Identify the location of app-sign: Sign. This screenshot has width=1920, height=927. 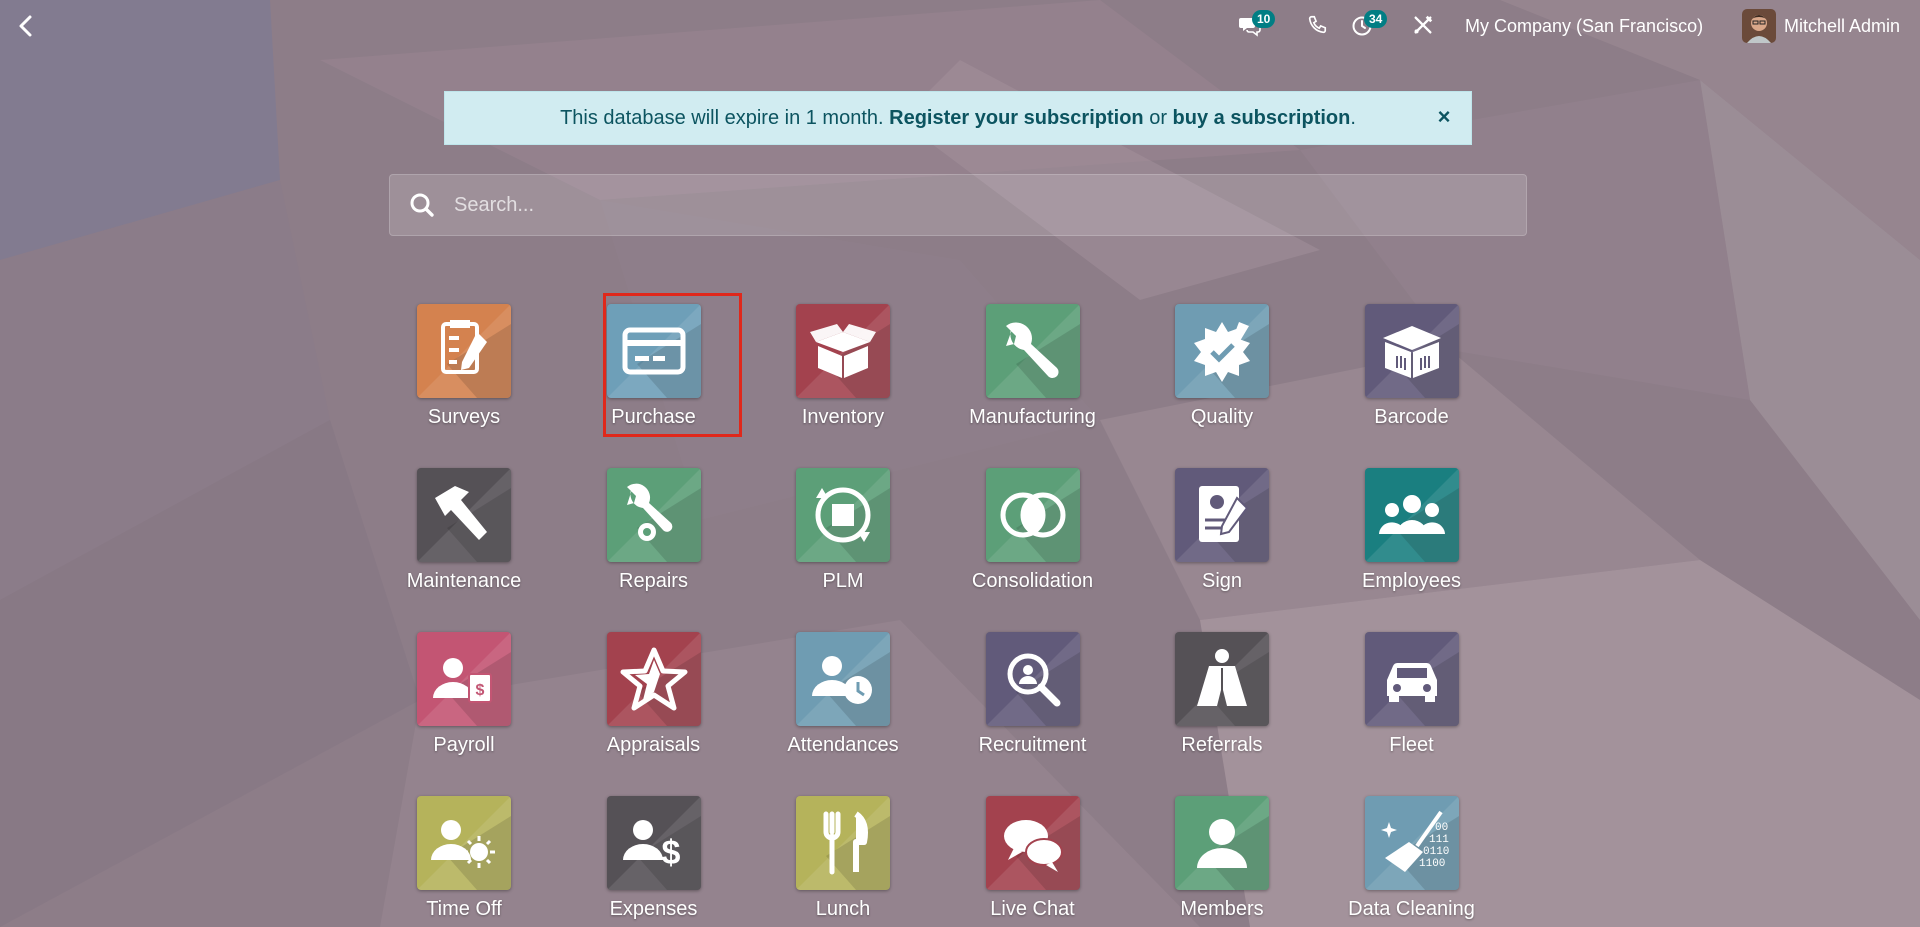
(1222, 529).